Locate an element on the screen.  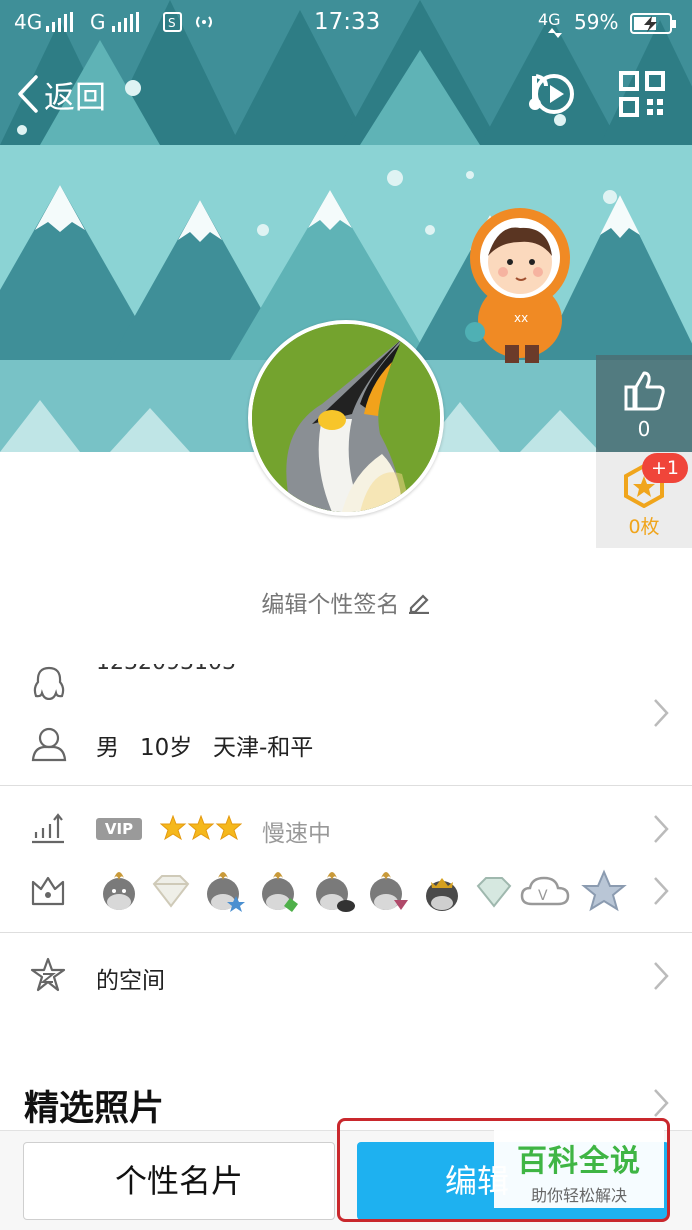
qr-code-icon is located at coordinates (642, 94).